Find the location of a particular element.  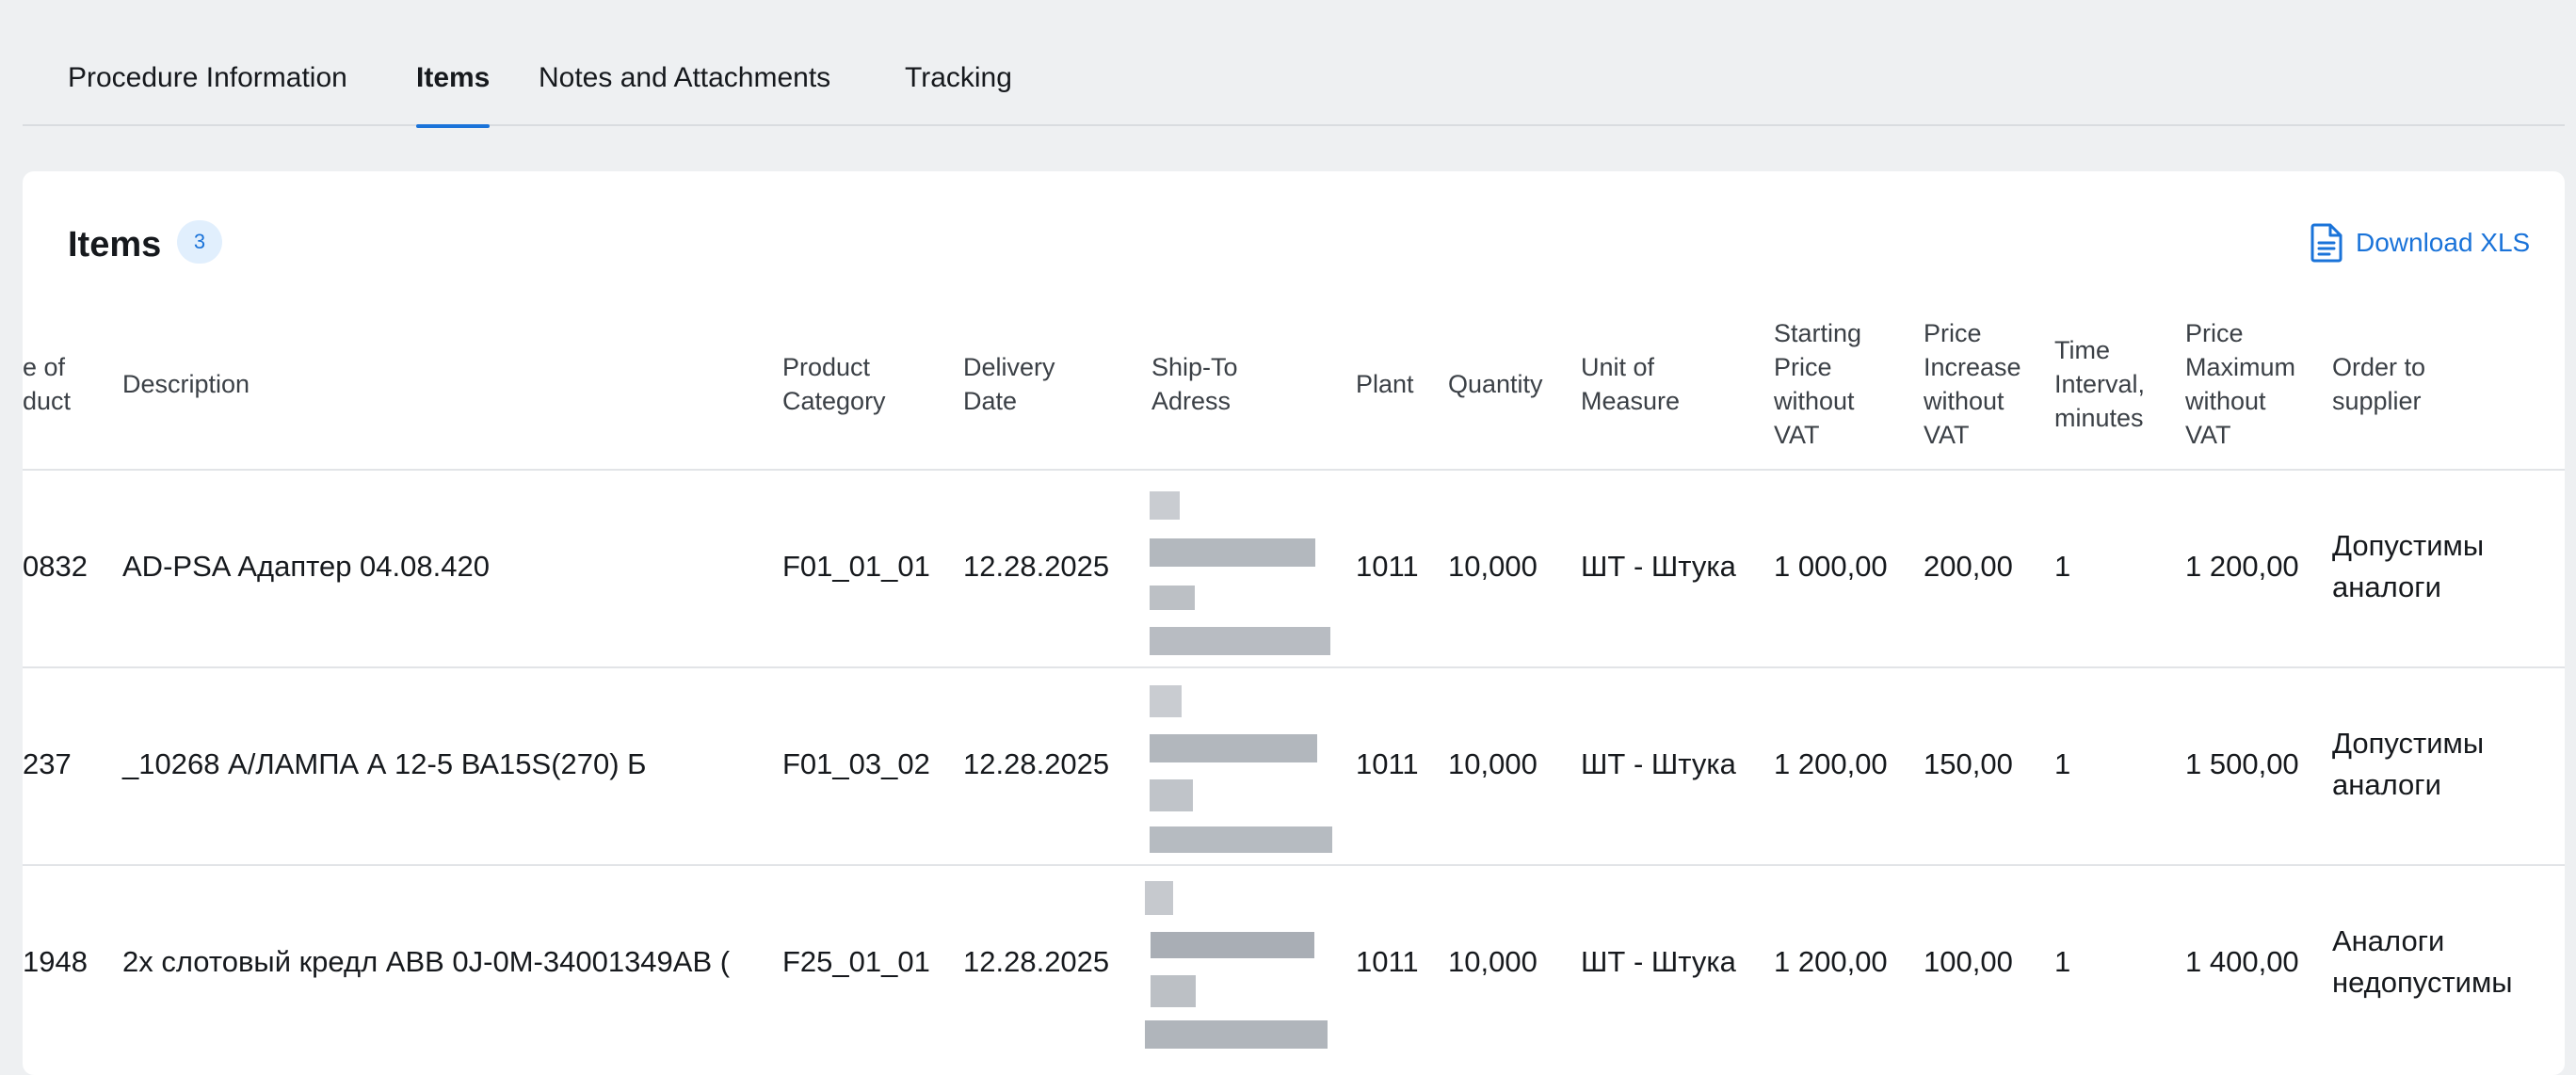

cell-price-increase: 200,00 is located at coordinates (1968, 566).